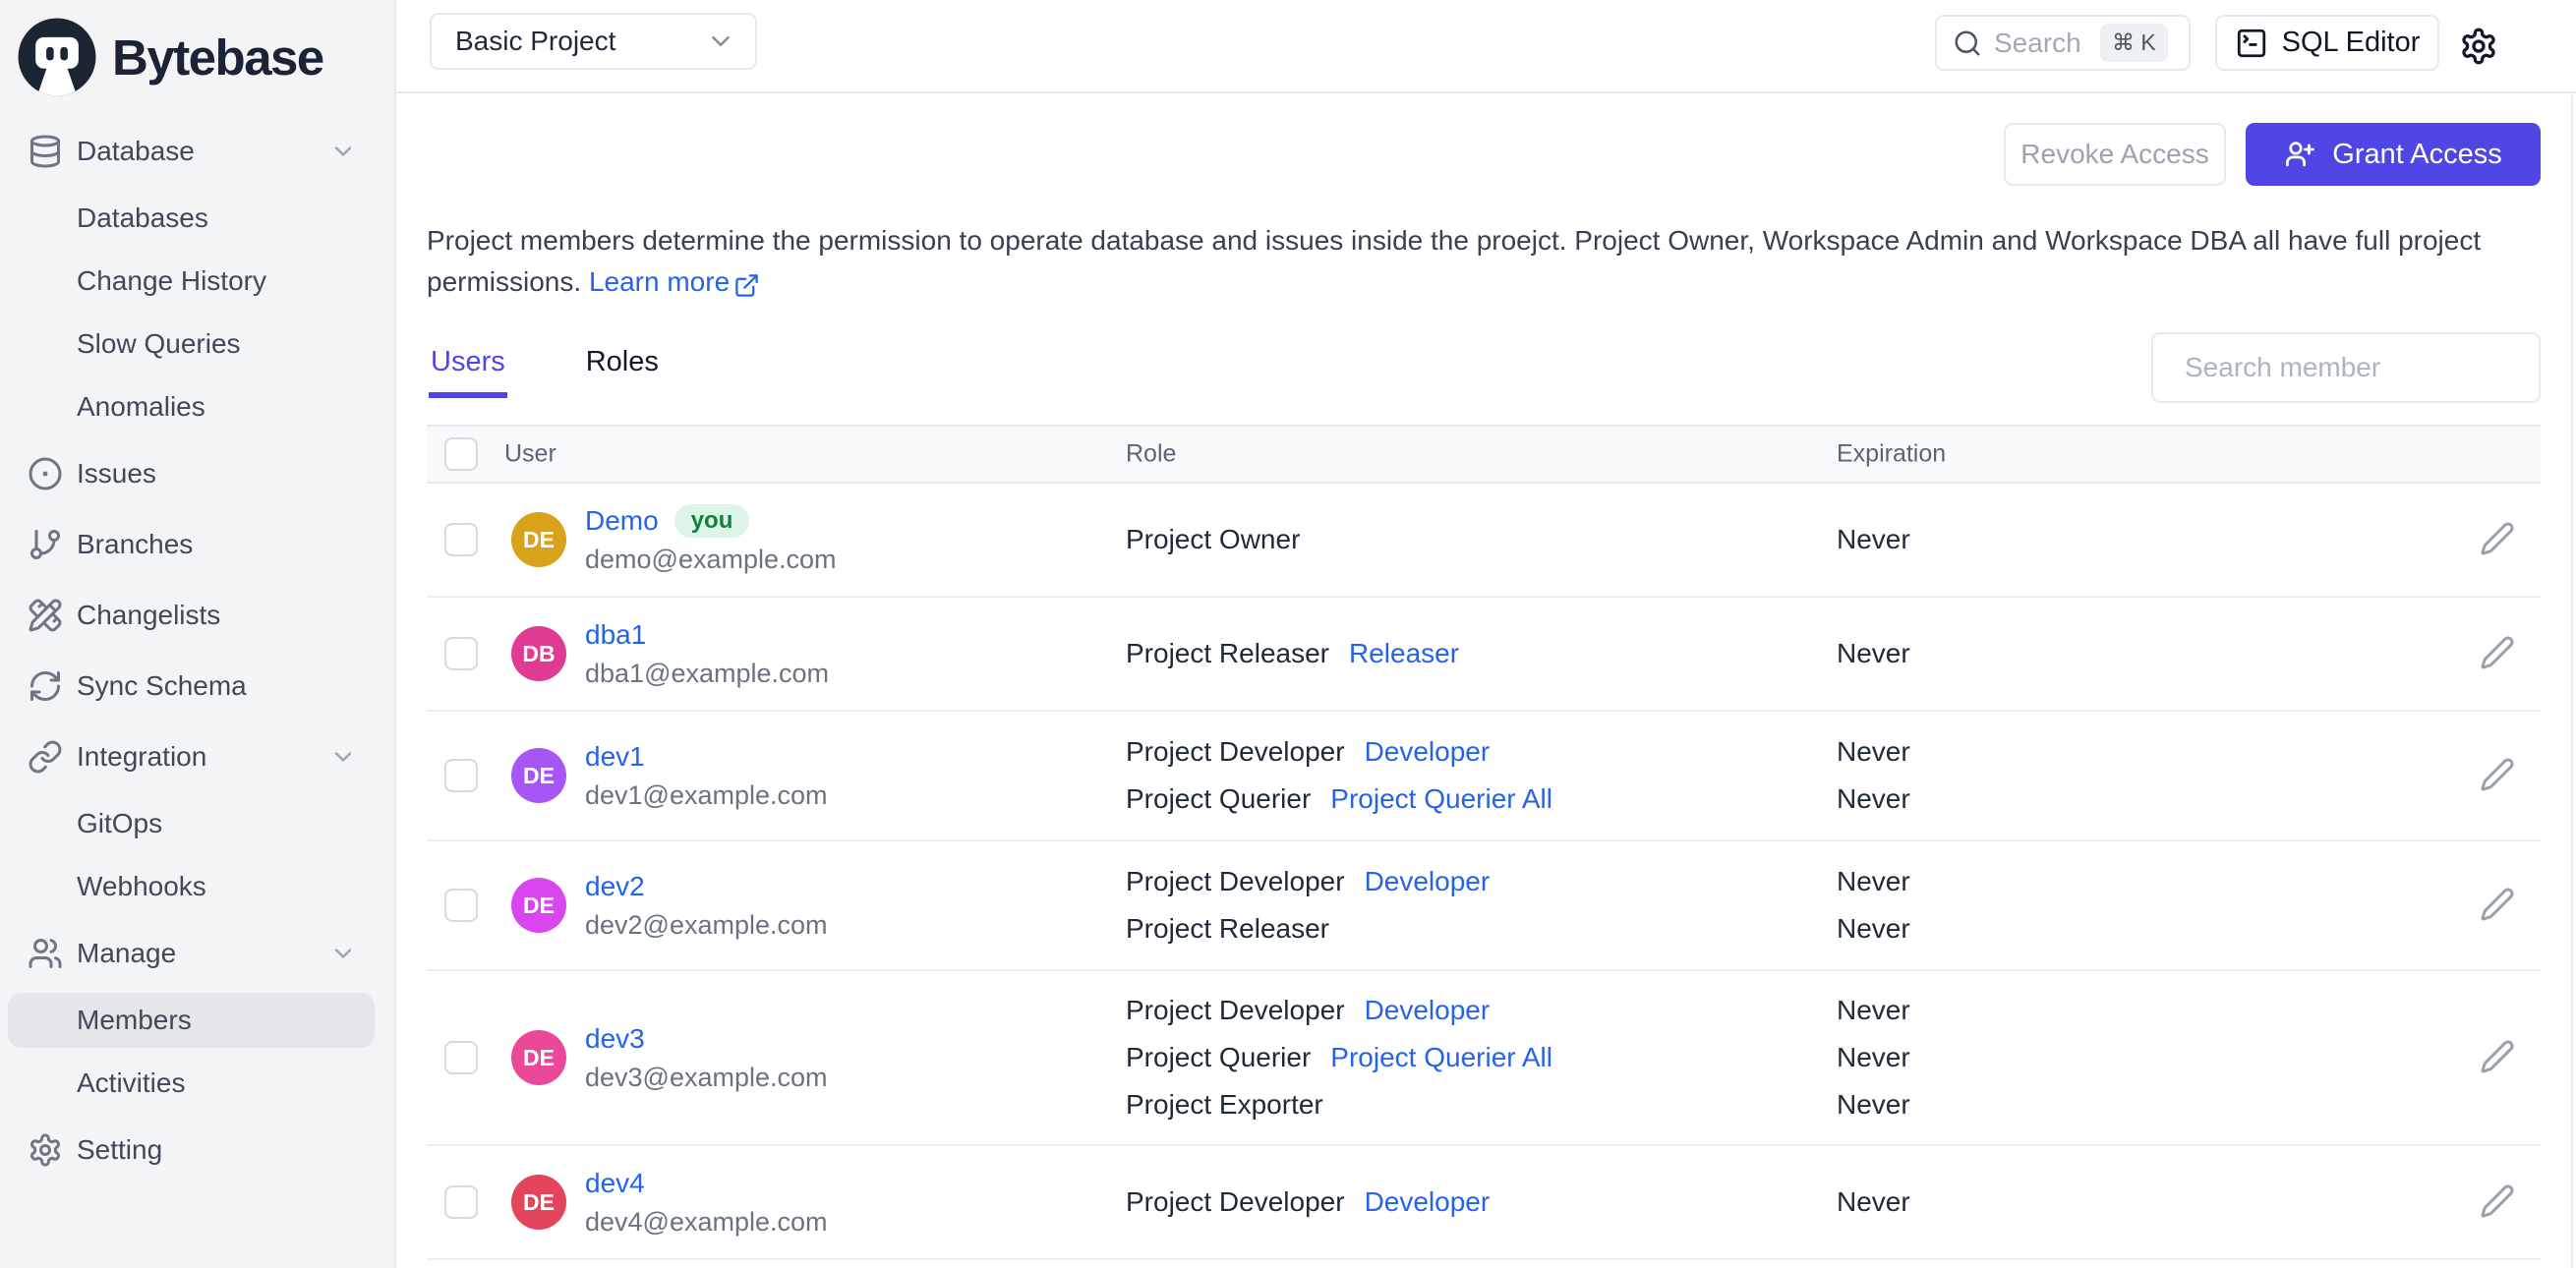  What do you see at coordinates (45, 615) in the screenshot?
I see `pencil-ruler-icon` at bounding box center [45, 615].